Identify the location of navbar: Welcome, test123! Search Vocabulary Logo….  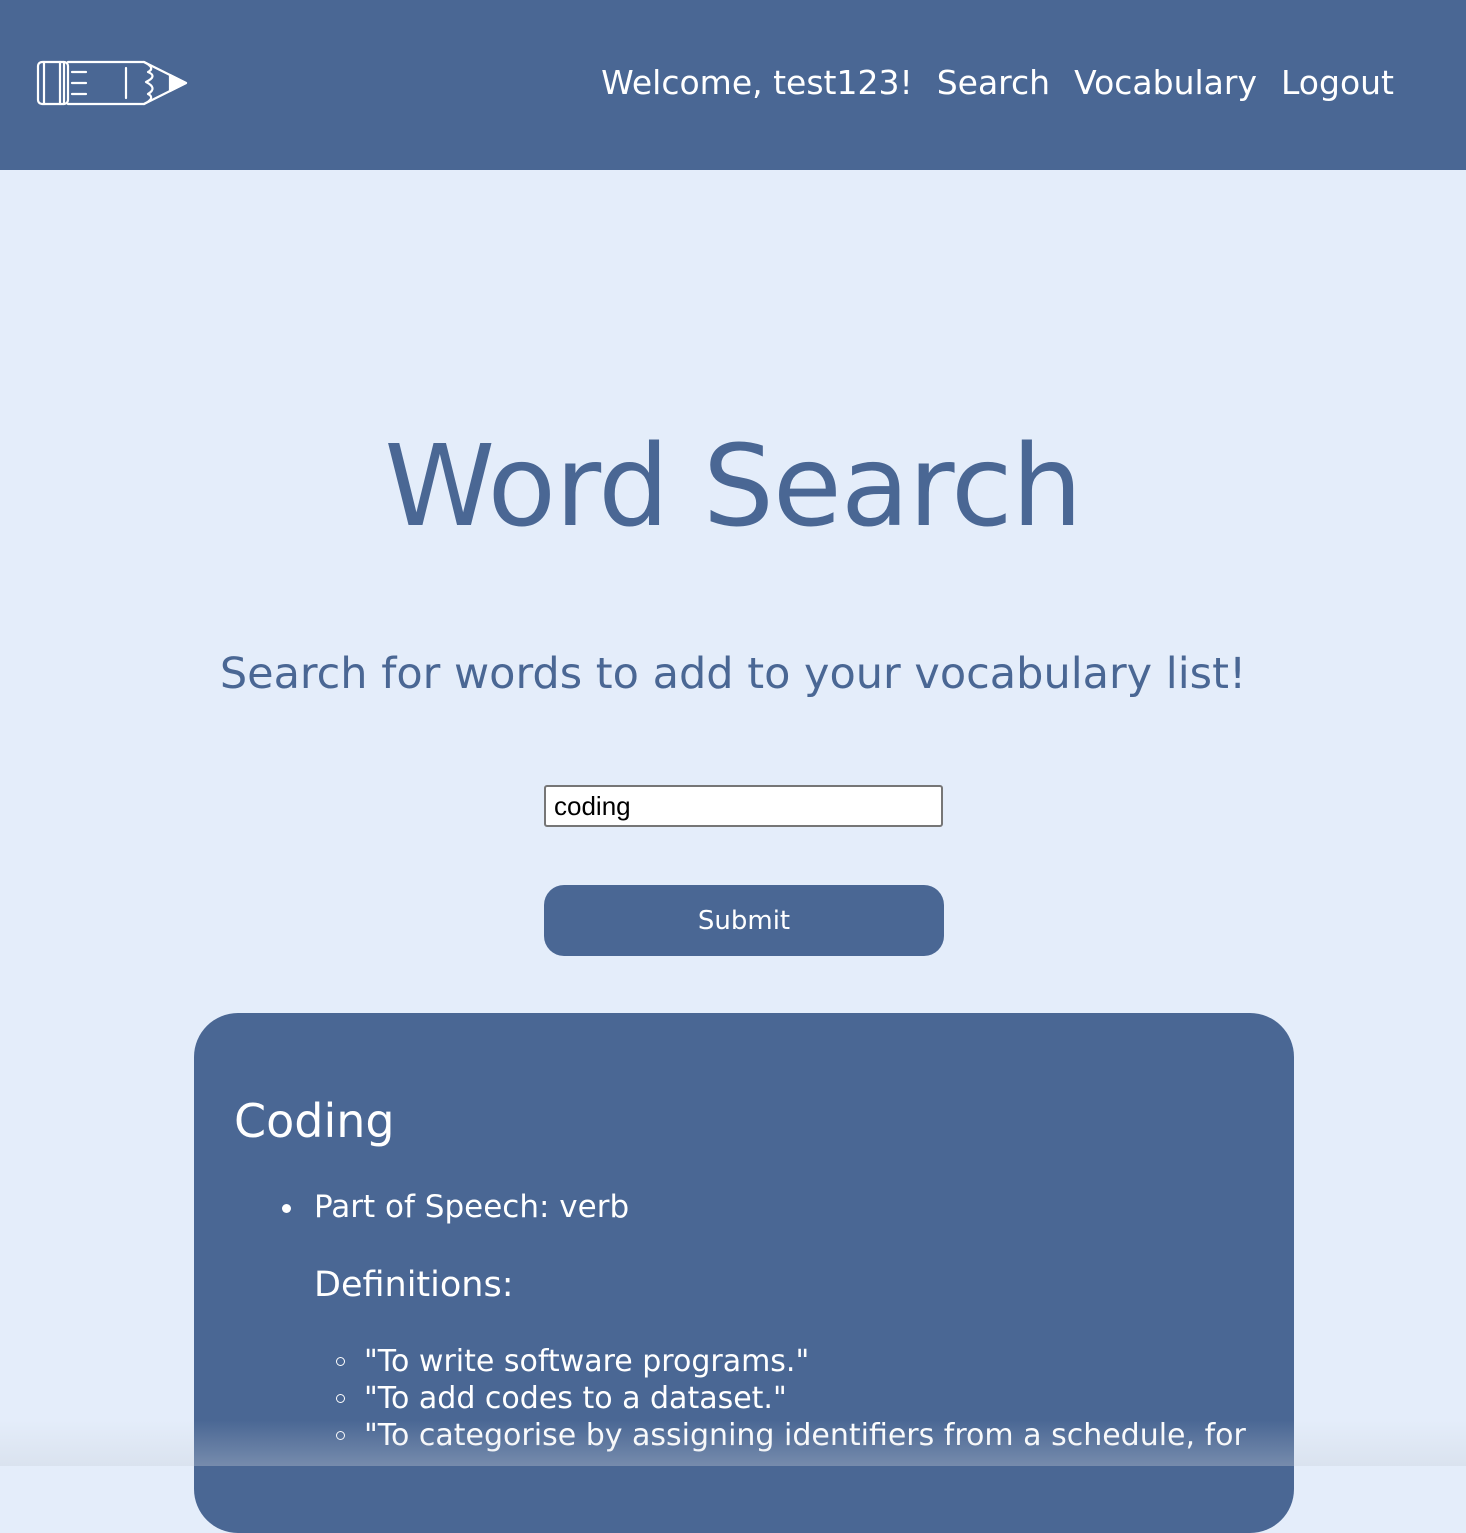
(733, 85).